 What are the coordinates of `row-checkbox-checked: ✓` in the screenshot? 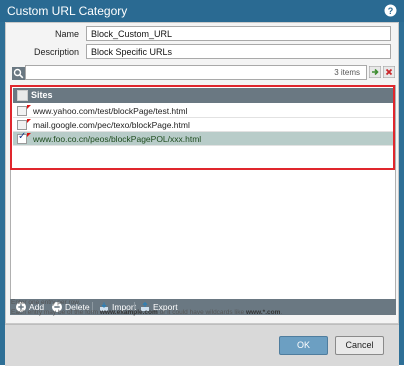 It's located at (22, 137).